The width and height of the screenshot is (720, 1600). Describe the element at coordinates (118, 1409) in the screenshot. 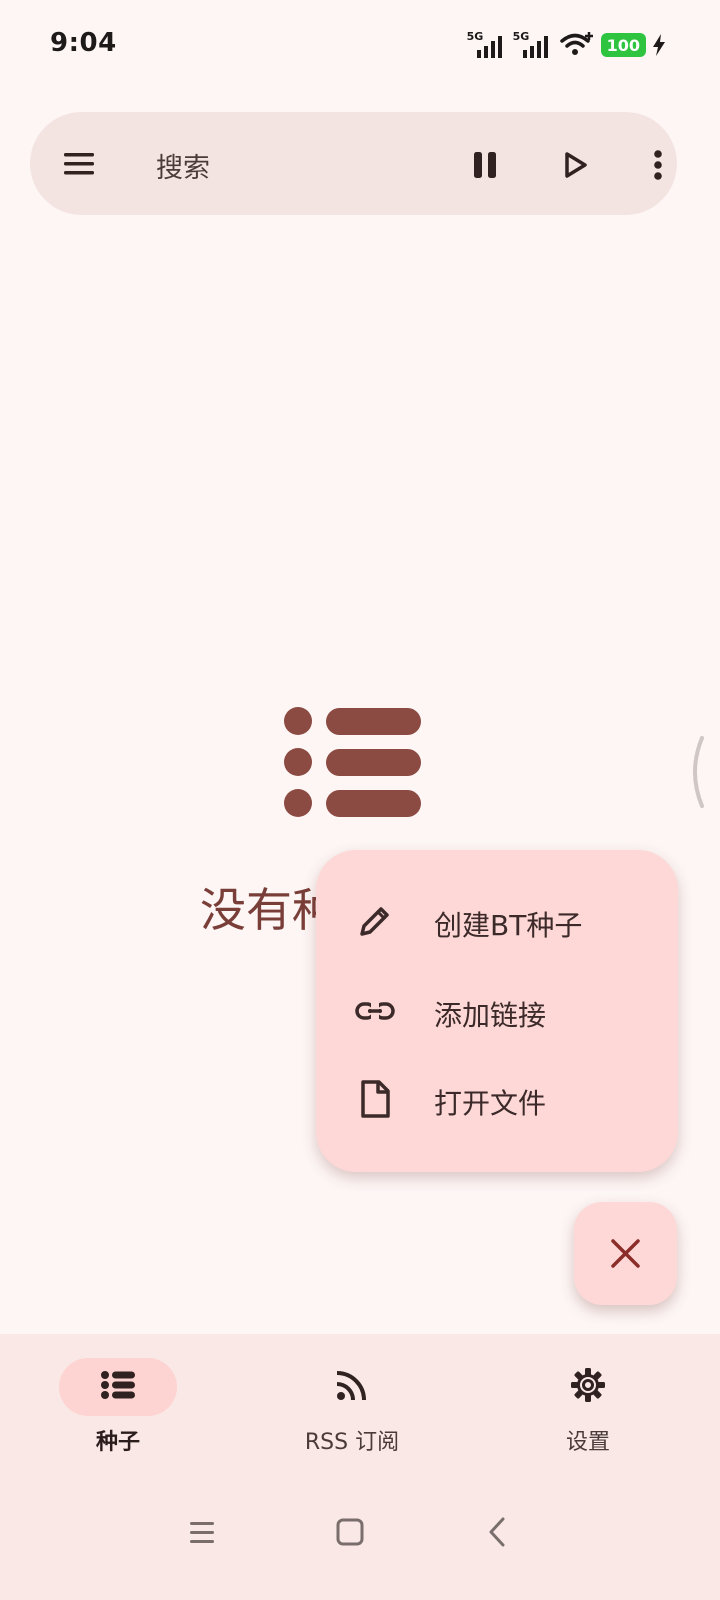

I see `nav-item-torrents: 种子` at that location.